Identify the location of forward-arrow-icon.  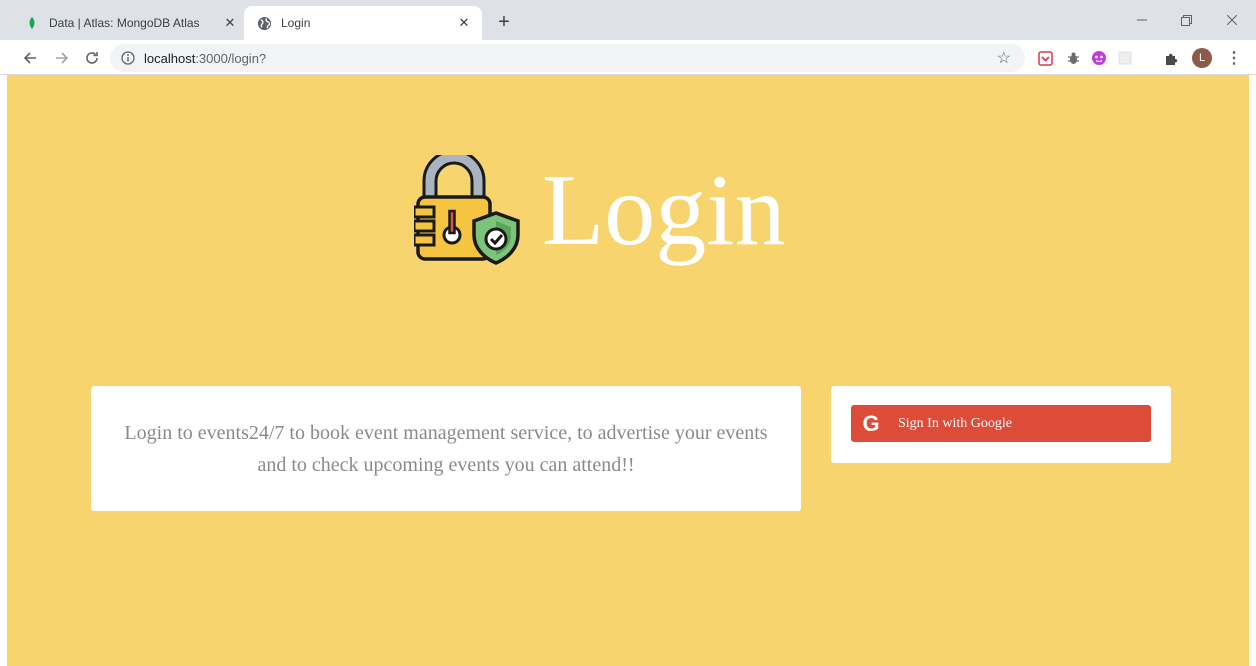
(62, 58).